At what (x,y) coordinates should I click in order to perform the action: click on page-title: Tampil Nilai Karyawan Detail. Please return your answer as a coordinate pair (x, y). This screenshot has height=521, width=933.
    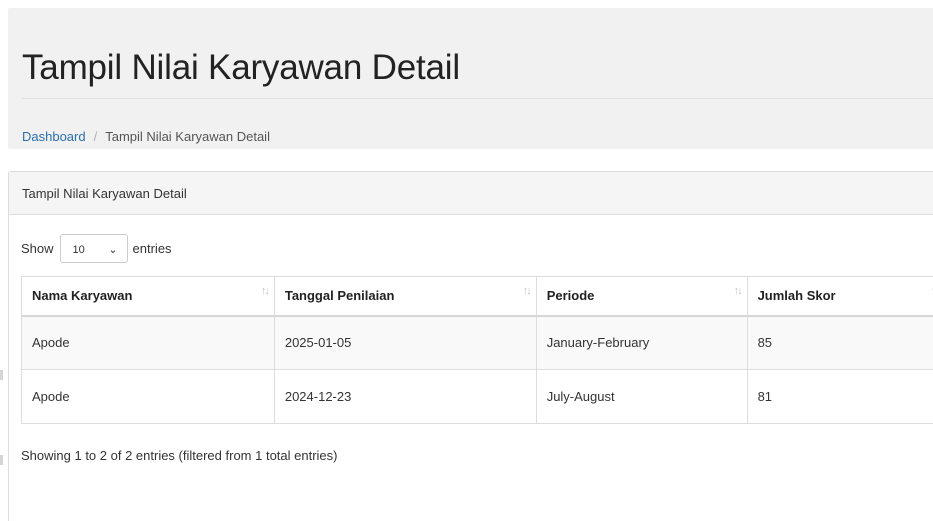
    Looking at the image, I should click on (241, 67).